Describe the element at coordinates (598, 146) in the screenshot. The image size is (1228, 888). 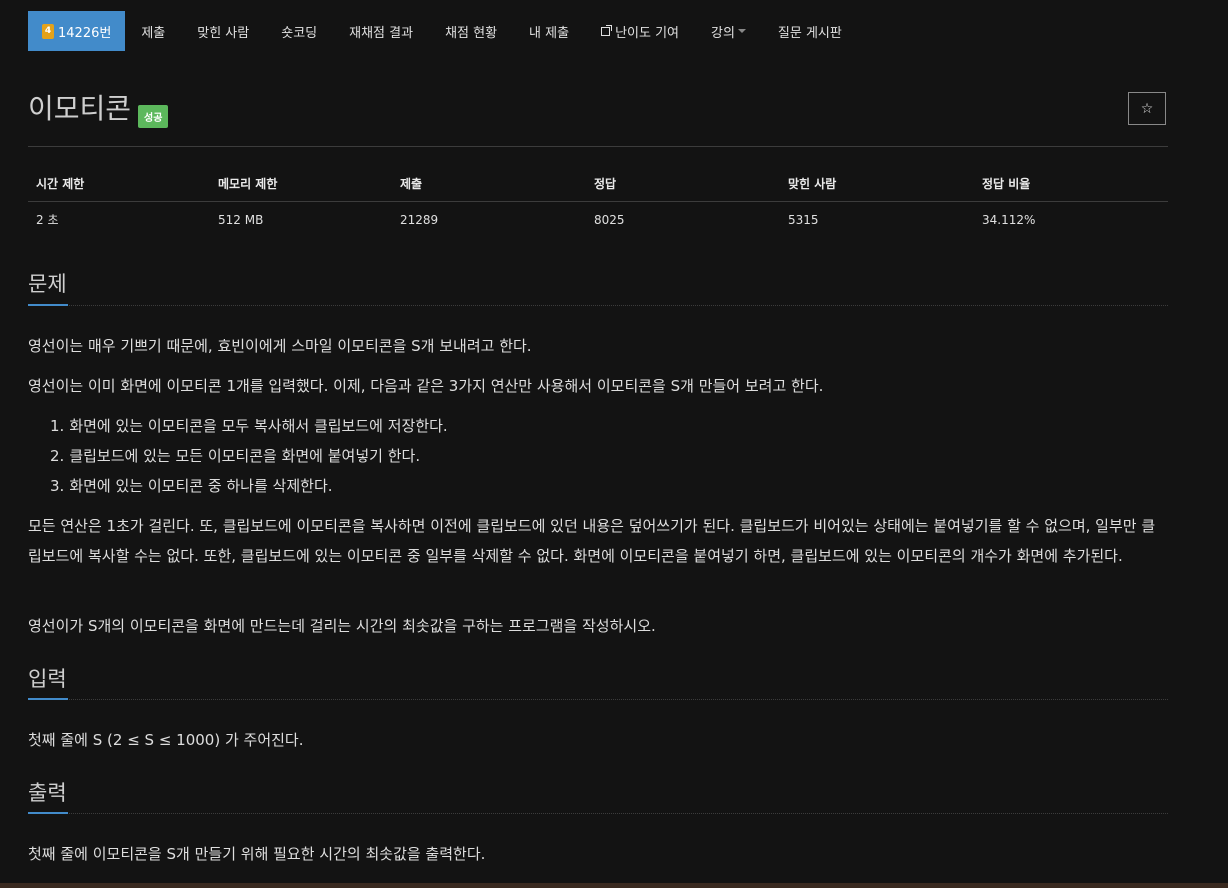
I see `title-divider` at that location.